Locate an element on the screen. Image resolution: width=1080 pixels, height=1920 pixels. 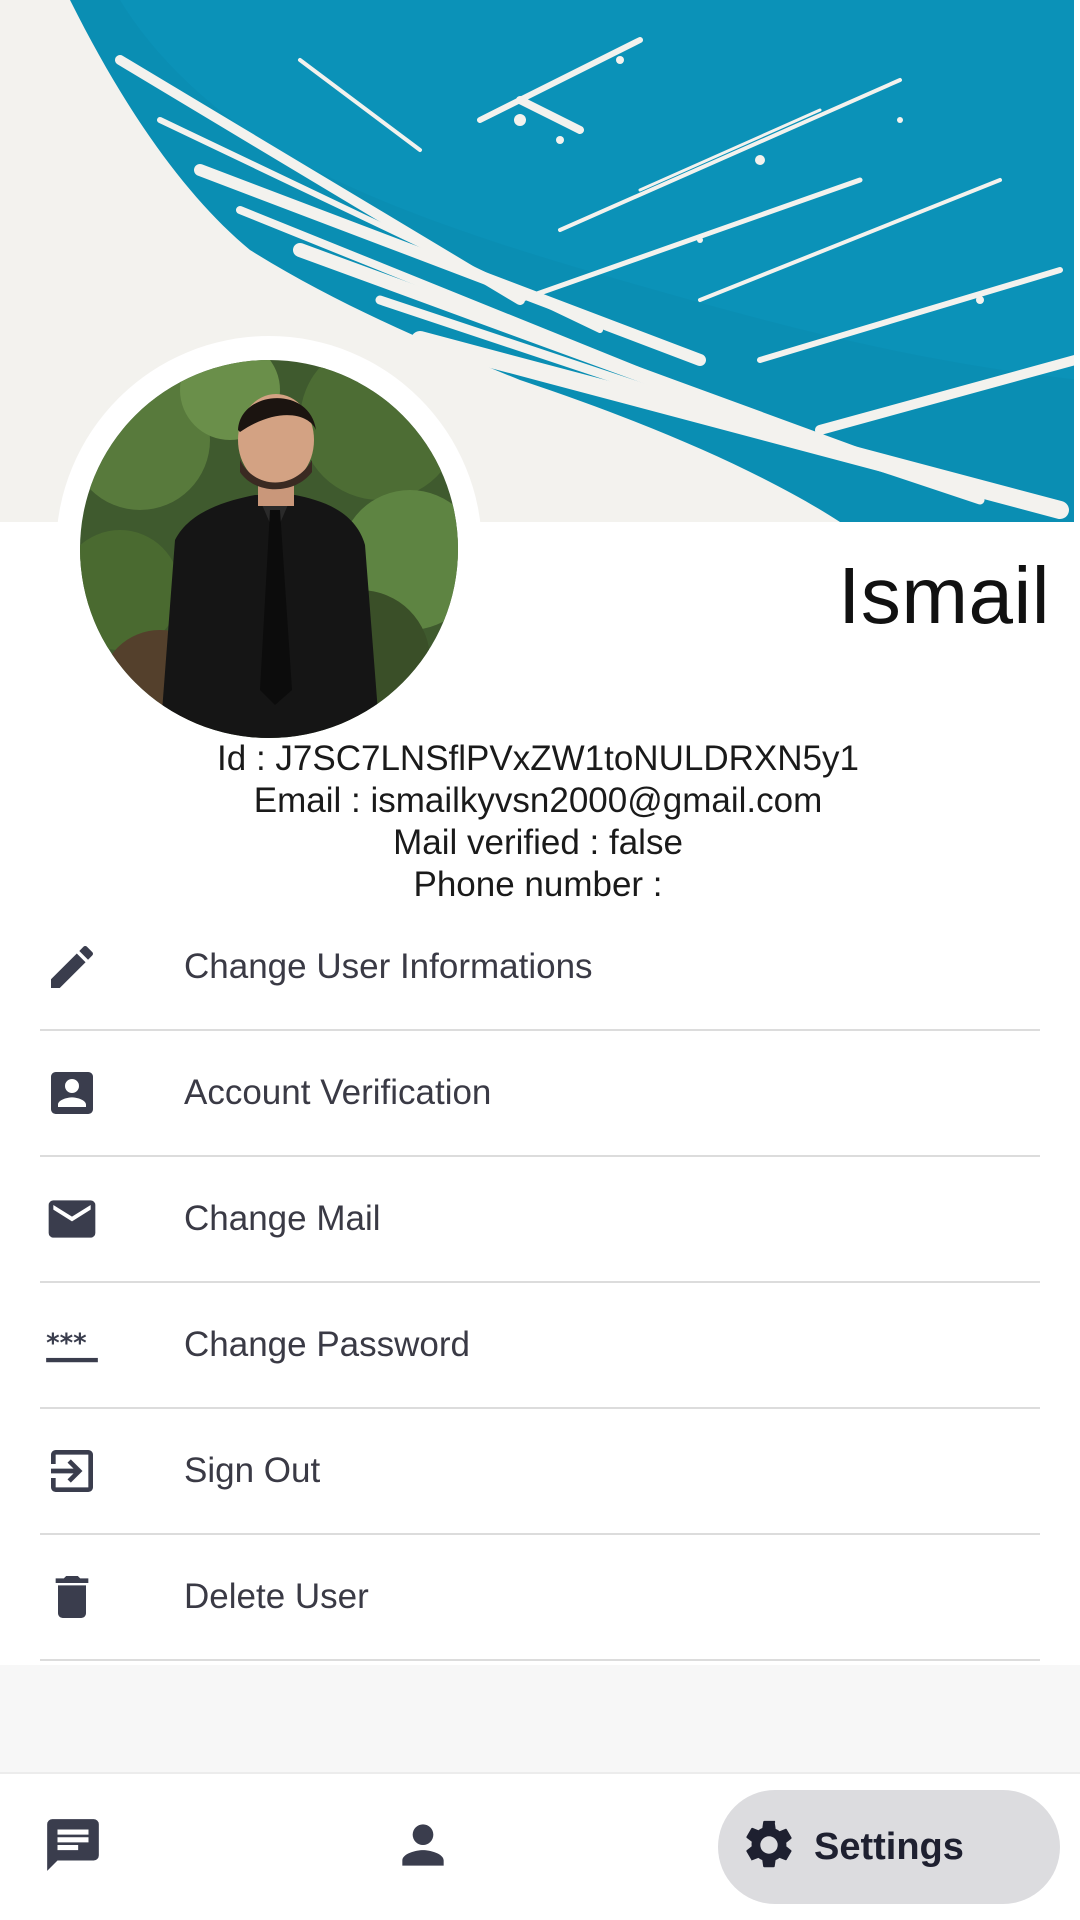
user-name: Ismail is located at coordinates (944, 595).